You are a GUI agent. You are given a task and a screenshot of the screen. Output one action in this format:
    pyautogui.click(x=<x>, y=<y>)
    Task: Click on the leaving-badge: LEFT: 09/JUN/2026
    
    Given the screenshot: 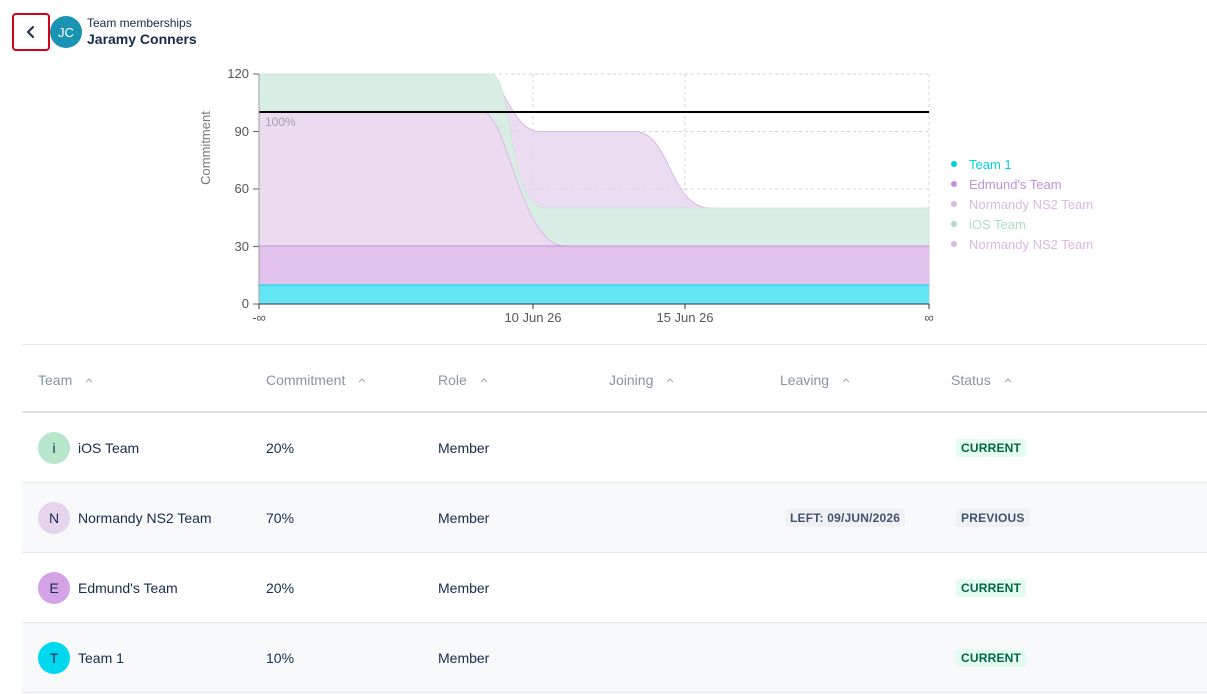 What is the action you would take?
    pyautogui.click(x=845, y=517)
    